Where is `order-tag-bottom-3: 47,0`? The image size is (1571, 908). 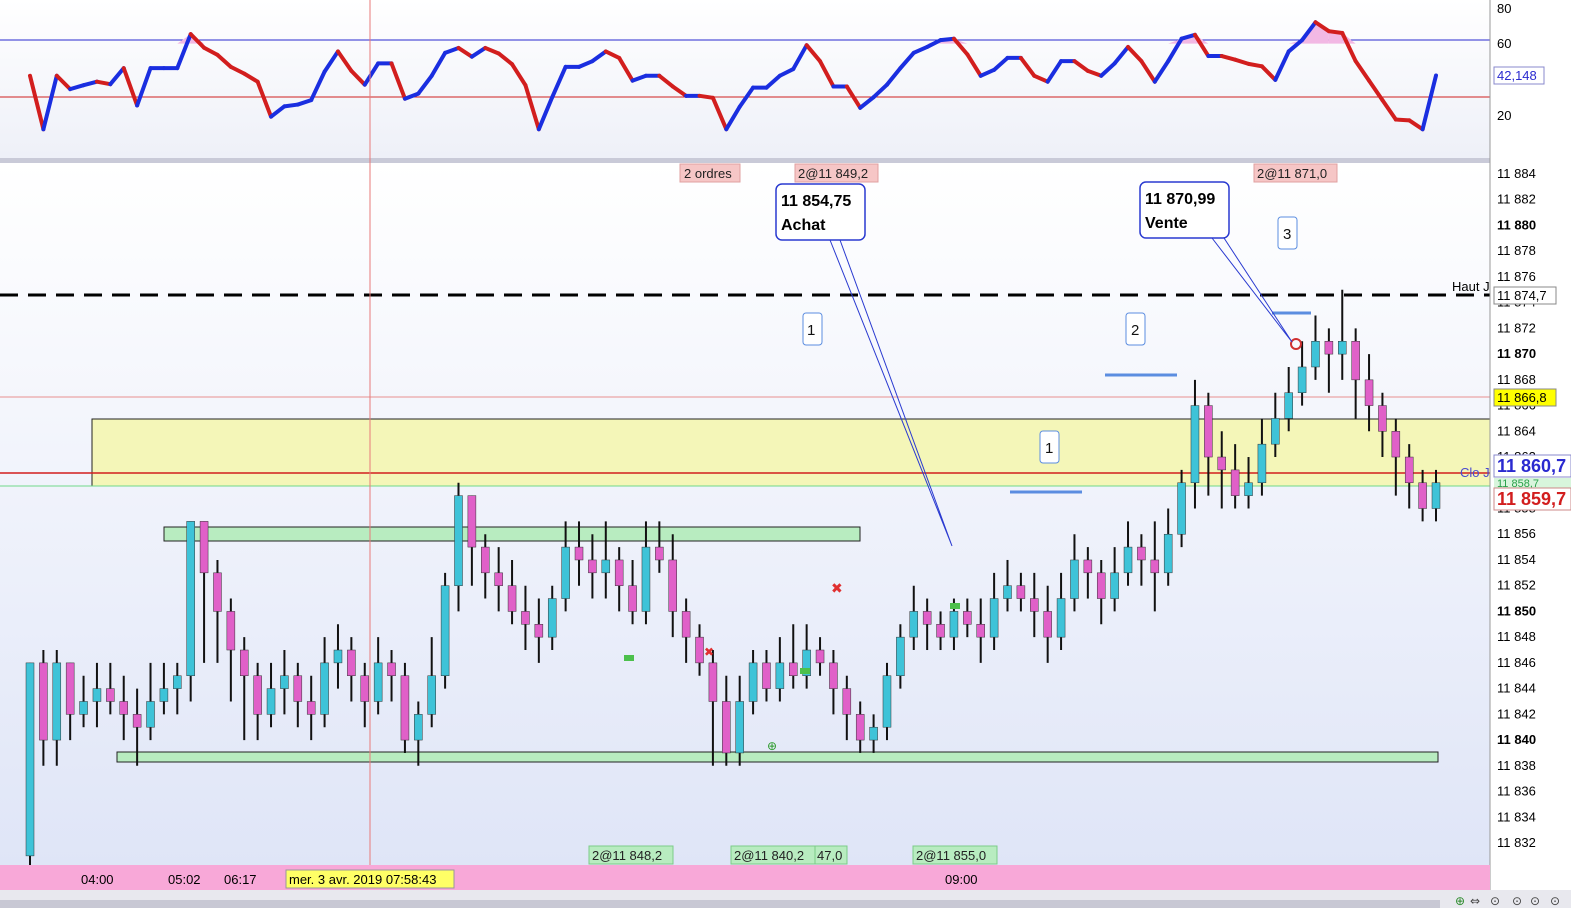 order-tag-bottom-3: 47,0 is located at coordinates (831, 855).